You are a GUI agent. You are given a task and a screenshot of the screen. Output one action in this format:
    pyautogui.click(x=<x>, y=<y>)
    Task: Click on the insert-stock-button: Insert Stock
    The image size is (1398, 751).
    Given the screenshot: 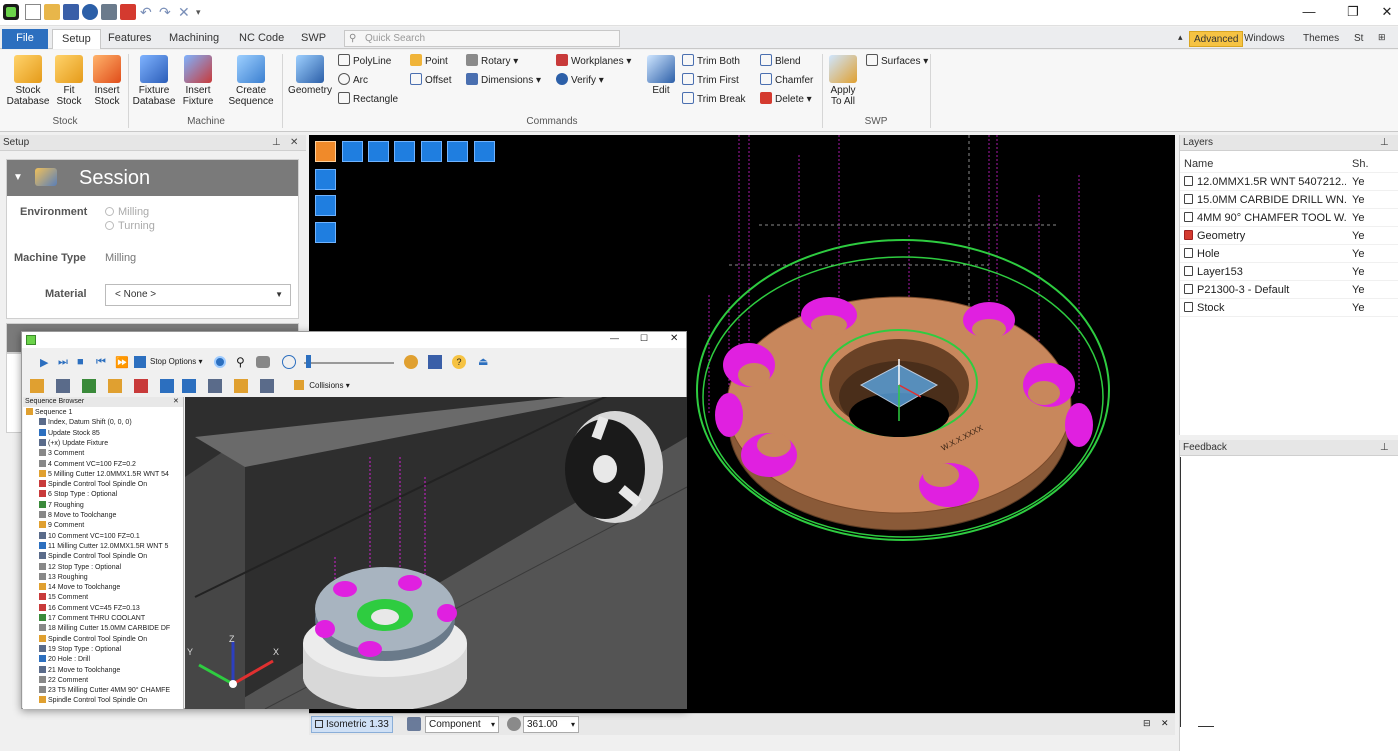 What is the action you would take?
    pyautogui.click(x=107, y=79)
    